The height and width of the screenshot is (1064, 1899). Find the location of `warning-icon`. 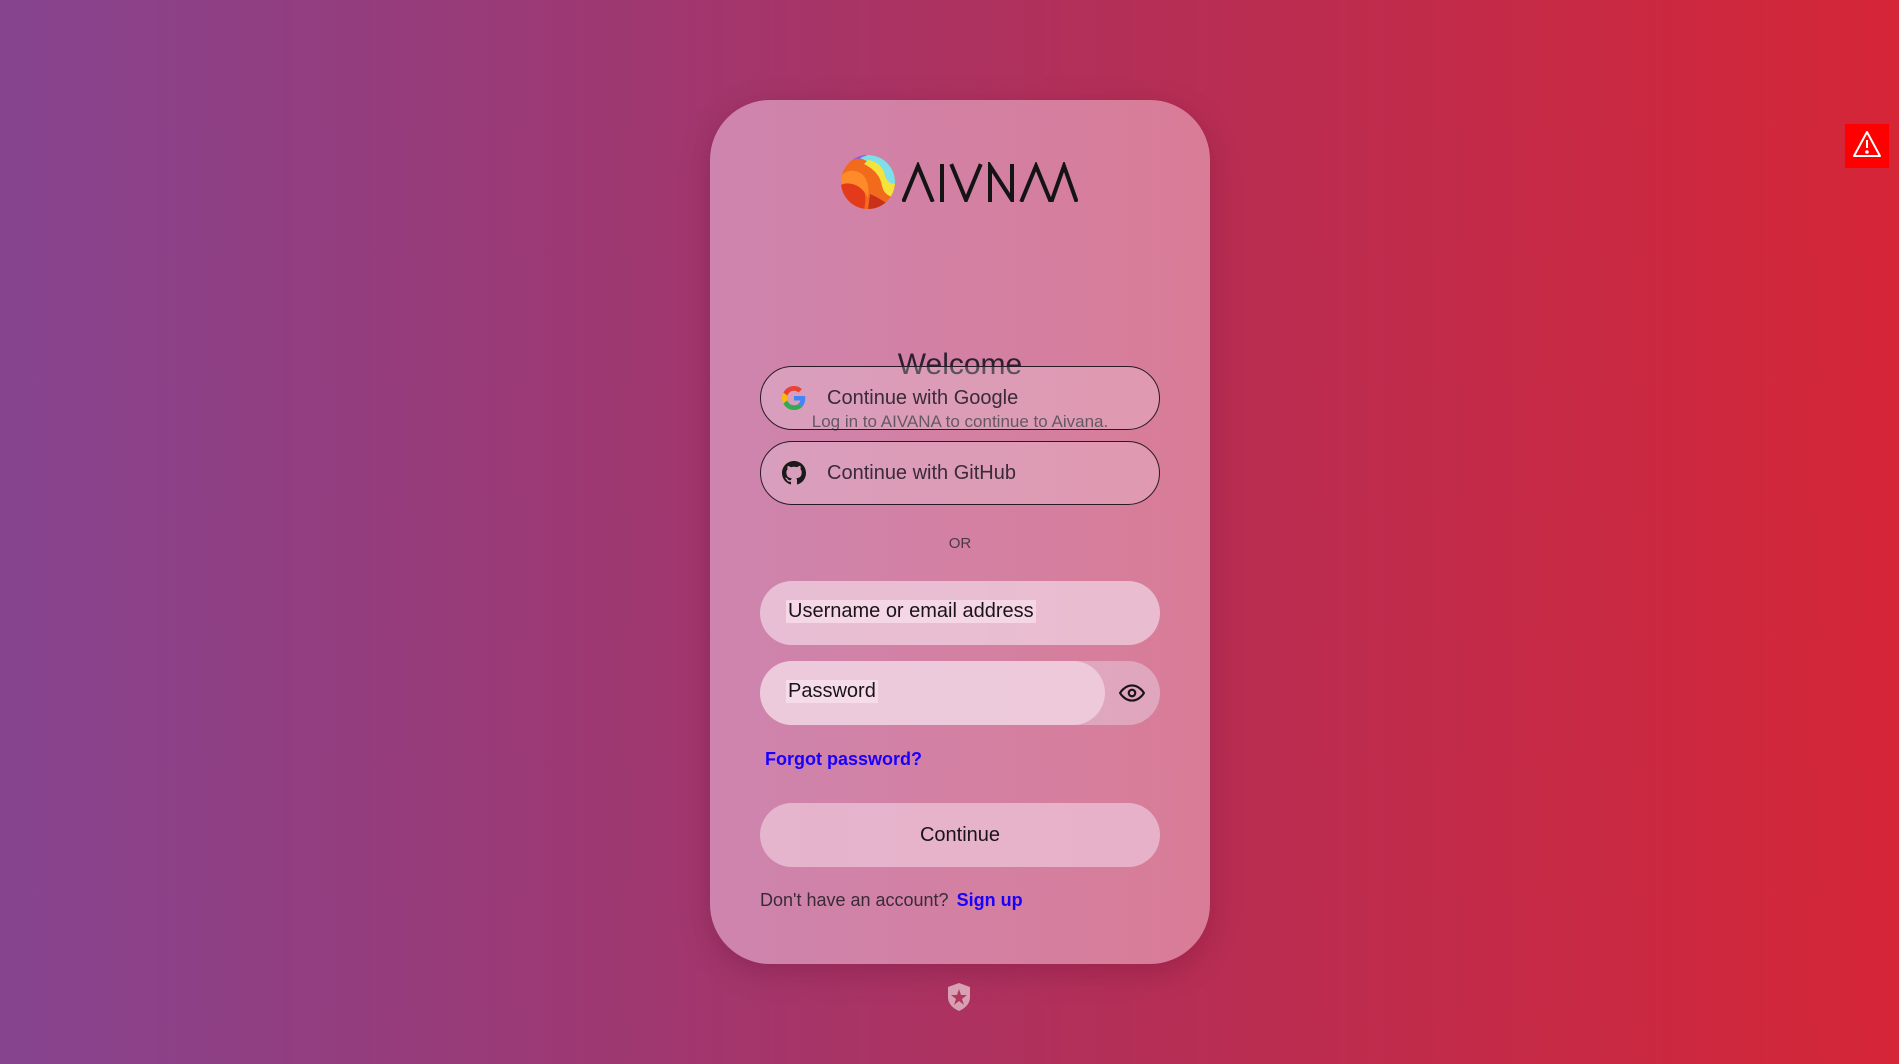

warning-icon is located at coordinates (1867, 146).